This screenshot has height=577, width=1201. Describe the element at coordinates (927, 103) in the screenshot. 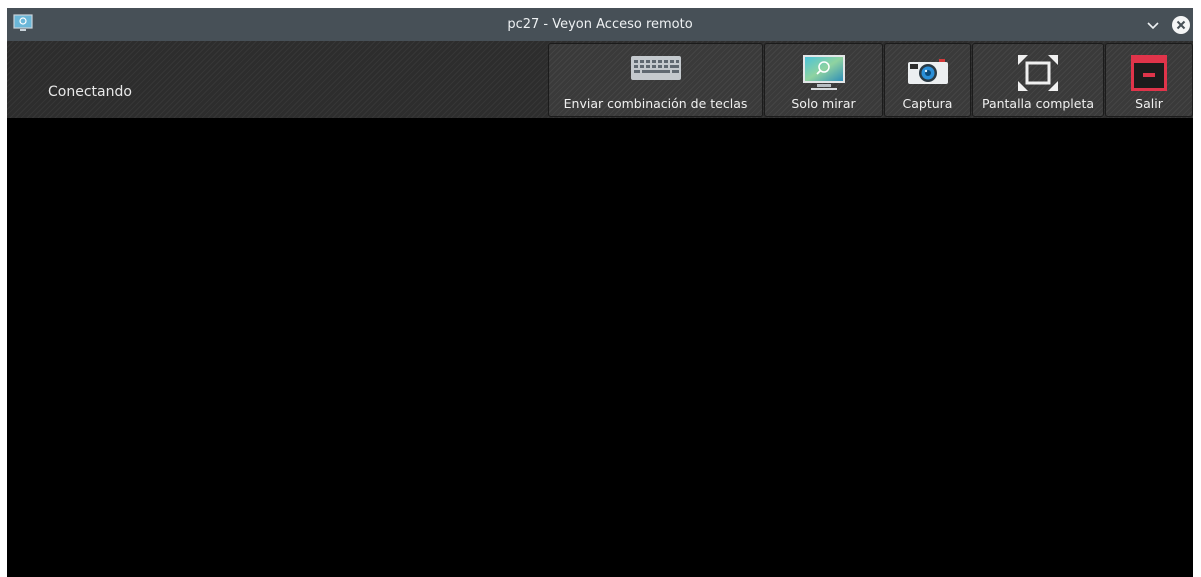

I see `screenshot-label: Captura` at that location.